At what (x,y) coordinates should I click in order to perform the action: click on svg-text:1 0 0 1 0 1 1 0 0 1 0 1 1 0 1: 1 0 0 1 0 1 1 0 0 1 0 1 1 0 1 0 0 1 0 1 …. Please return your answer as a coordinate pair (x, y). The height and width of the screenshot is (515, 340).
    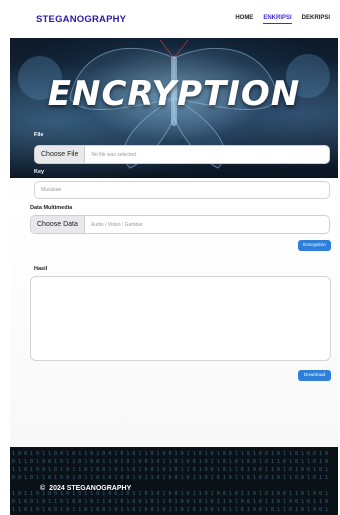
    Looking at the image, I should click on (170, 454).